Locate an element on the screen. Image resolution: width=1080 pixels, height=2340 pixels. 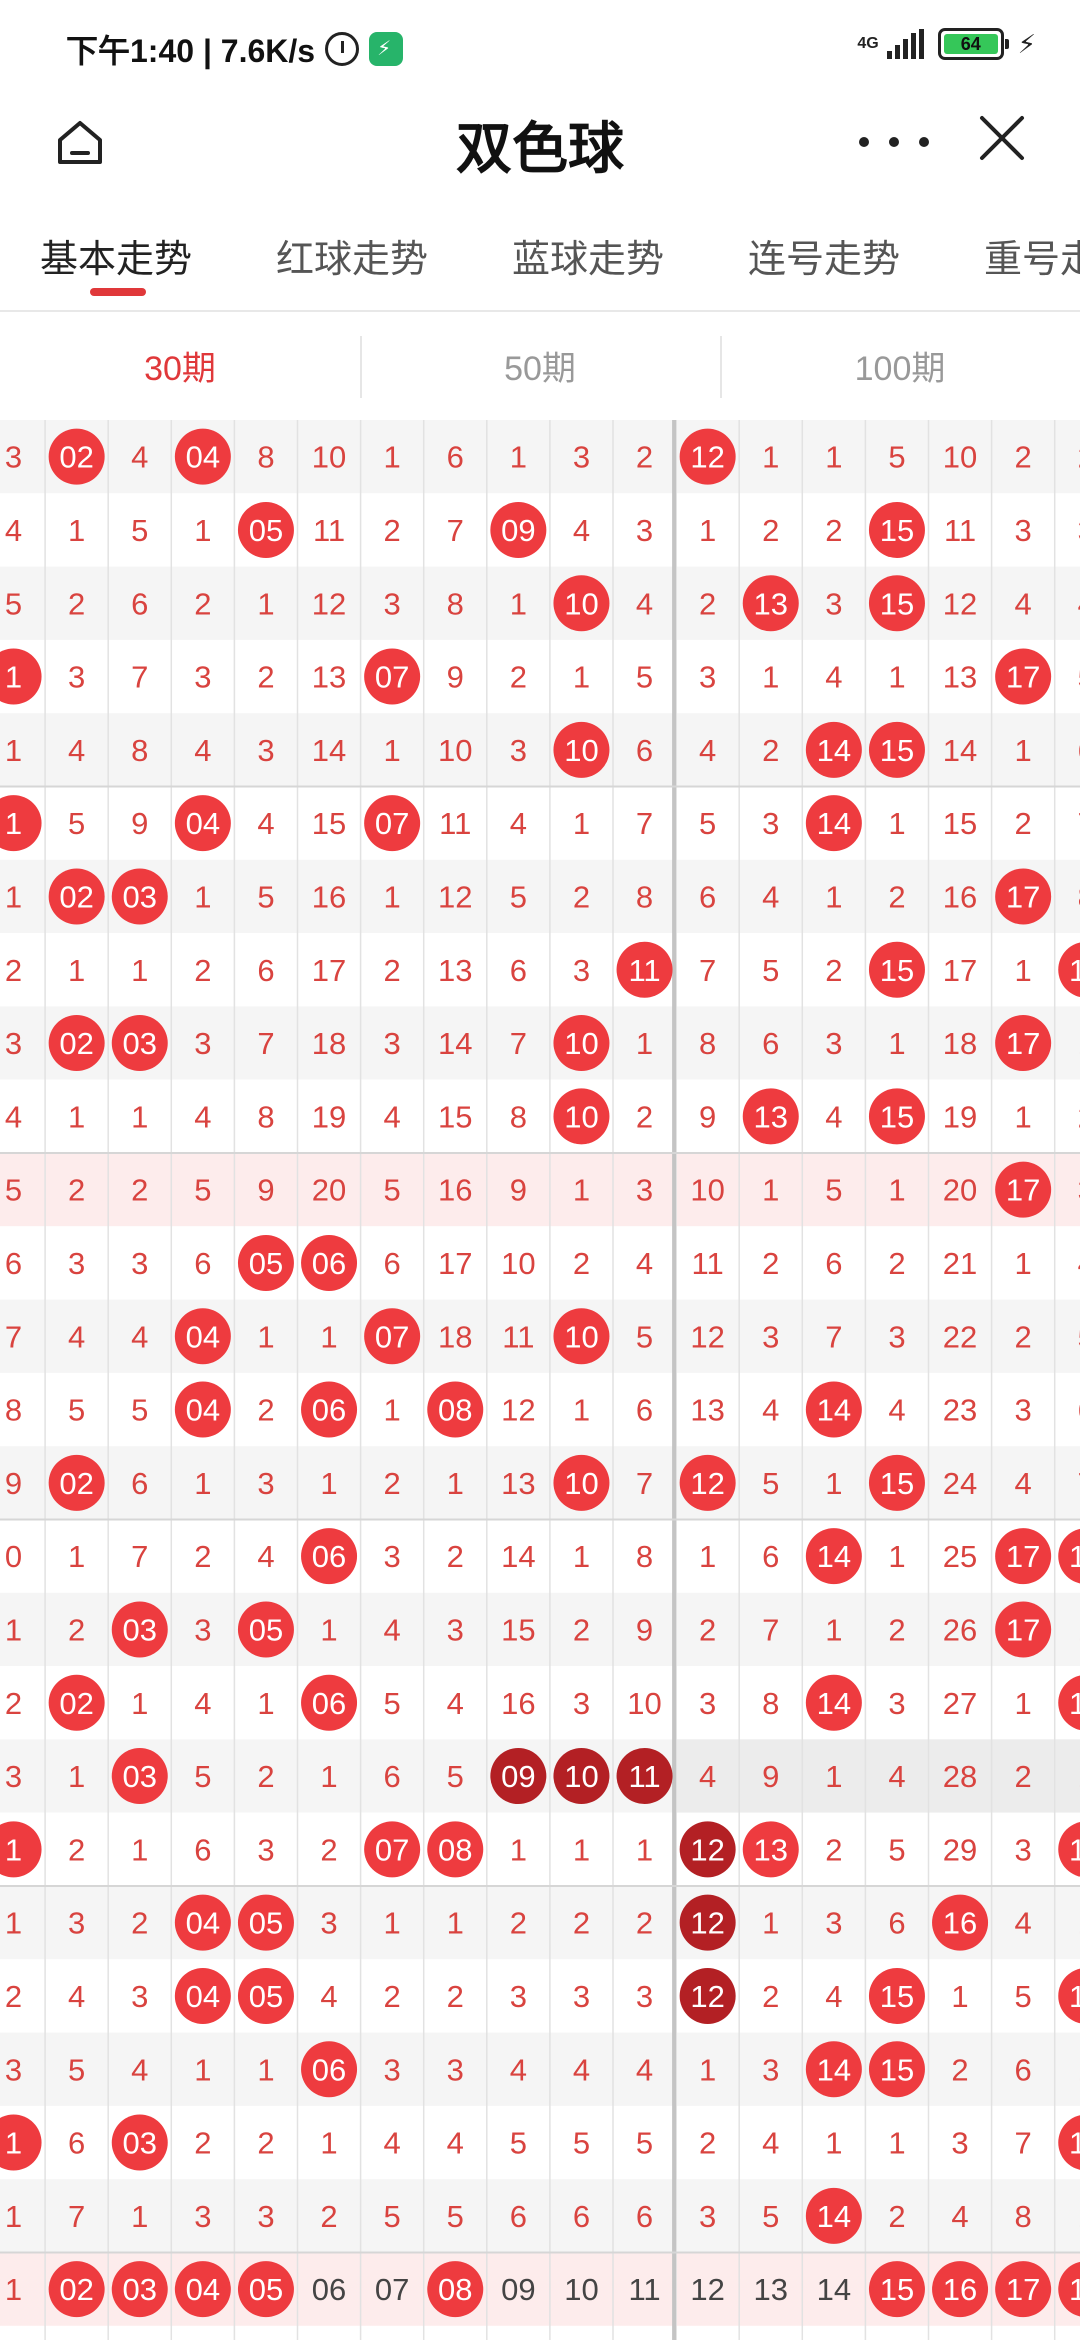
trend-ball-number: 09 is located at coordinates (518, 530).